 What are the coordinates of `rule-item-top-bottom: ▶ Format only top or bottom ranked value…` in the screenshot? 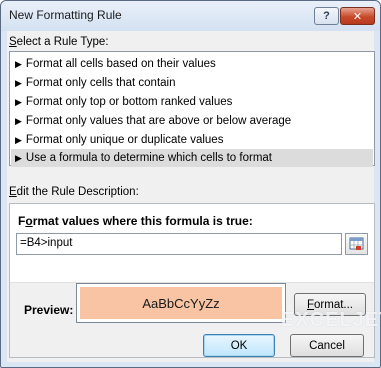 It's located at (192, 102).